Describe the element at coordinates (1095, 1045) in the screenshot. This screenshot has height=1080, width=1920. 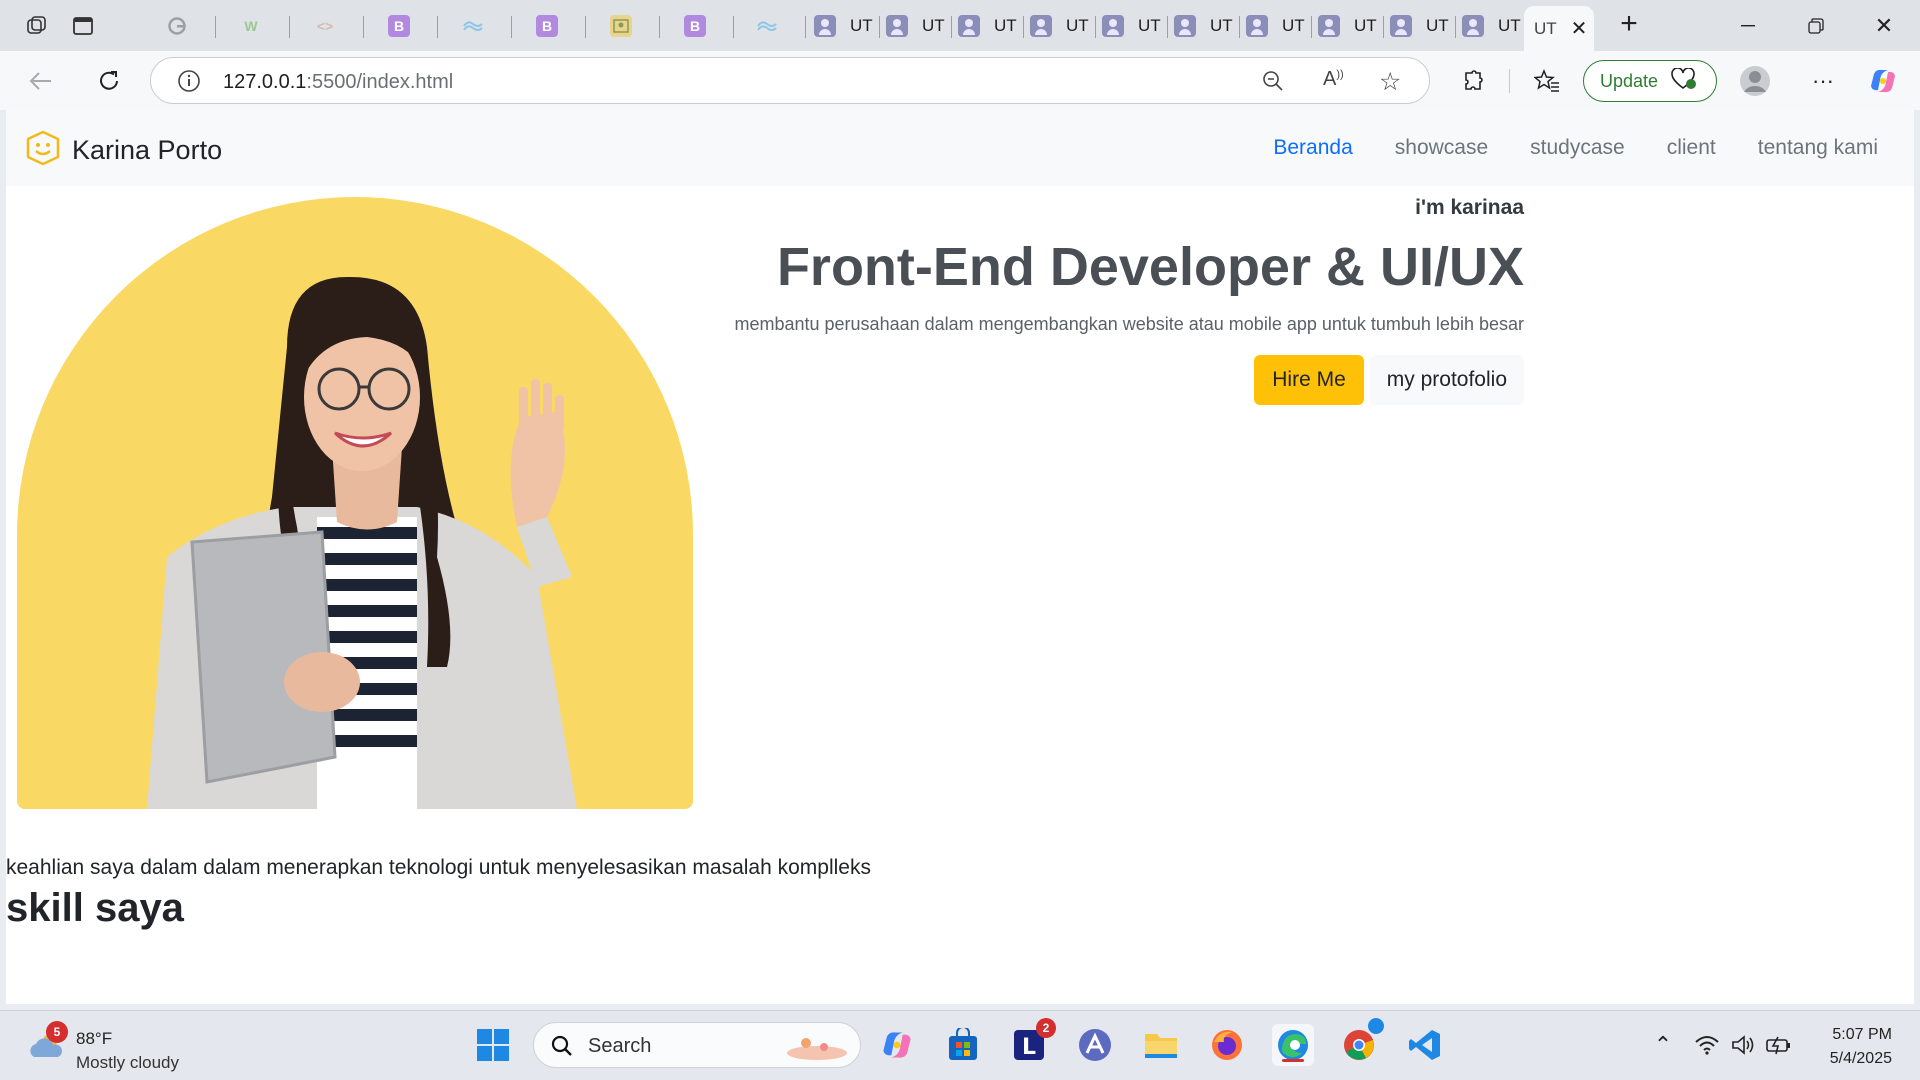
I see `arc-app-icon` at that location.